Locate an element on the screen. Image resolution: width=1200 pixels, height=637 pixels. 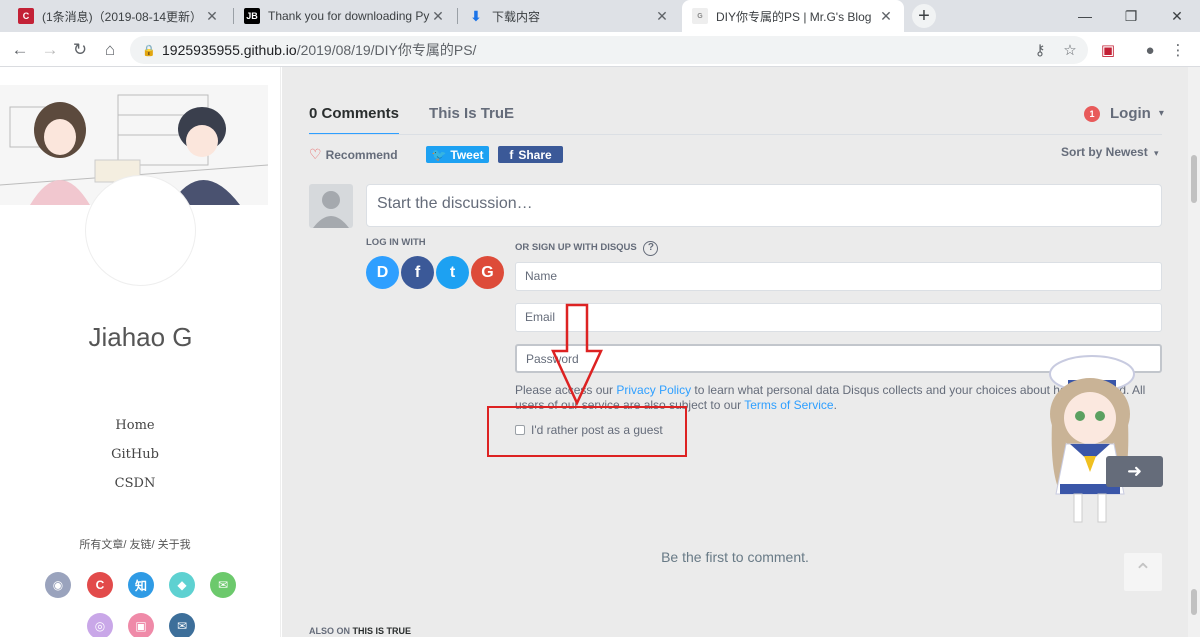
help-icon: ? is located at coordinates (651, 248).